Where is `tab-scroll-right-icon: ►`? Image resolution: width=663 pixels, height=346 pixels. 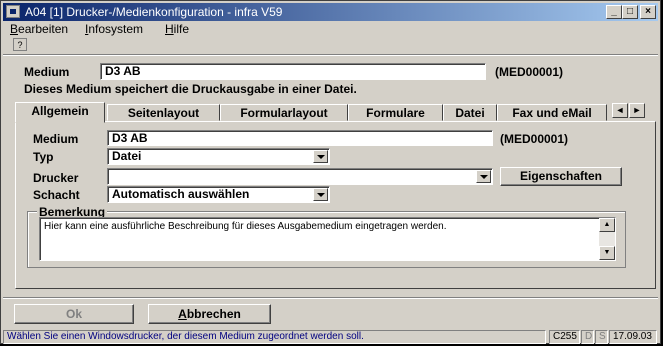 tab-scroll-right-icon: ► is located at coordinates (637, 110).